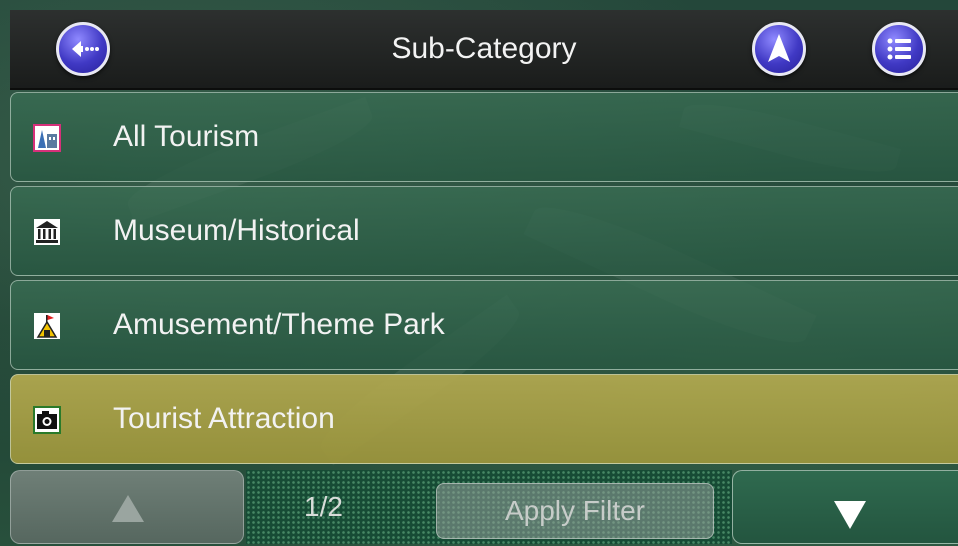 This screenshot has width=958, height=546. Describe the element at coordinates (47, 232) in the screenshot. I see `museum-icon` at that location.